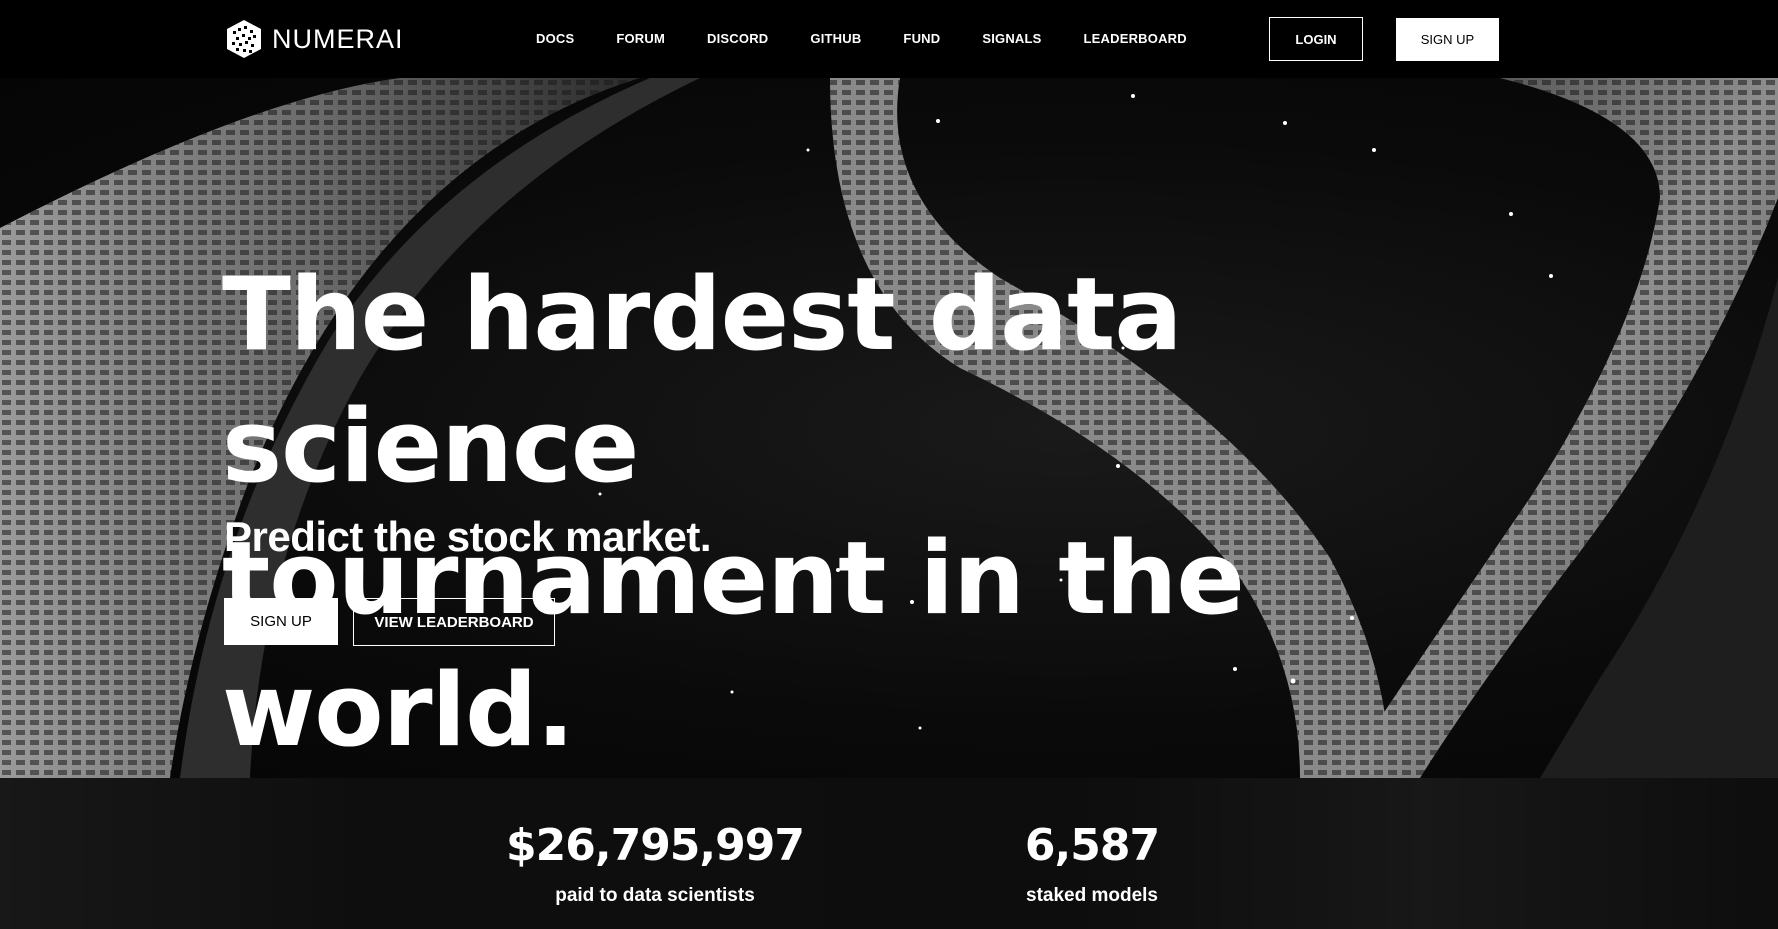 This screenshot has height=929, width=1778. What do you see at coordinates (737, 38) in the screenshot?
I see `nav-link-discord: DISCORD` at bounding box center [737, 38].